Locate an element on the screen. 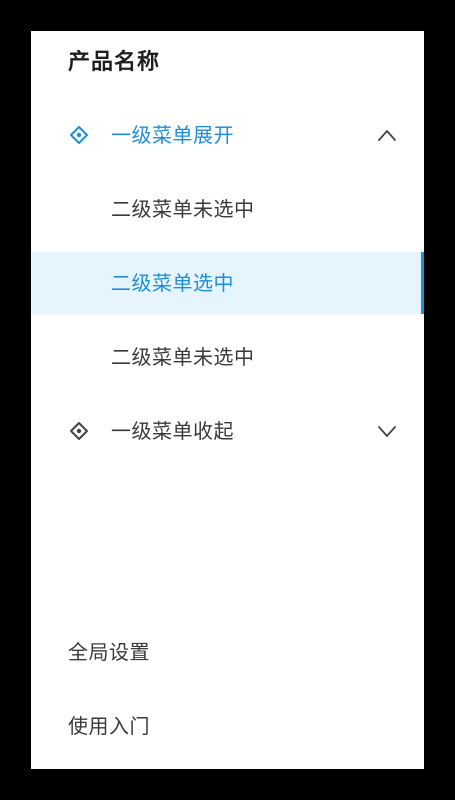 This screenshot has height=800, width=455. product-title: 产品名称 is located at coordinates (114, 62).